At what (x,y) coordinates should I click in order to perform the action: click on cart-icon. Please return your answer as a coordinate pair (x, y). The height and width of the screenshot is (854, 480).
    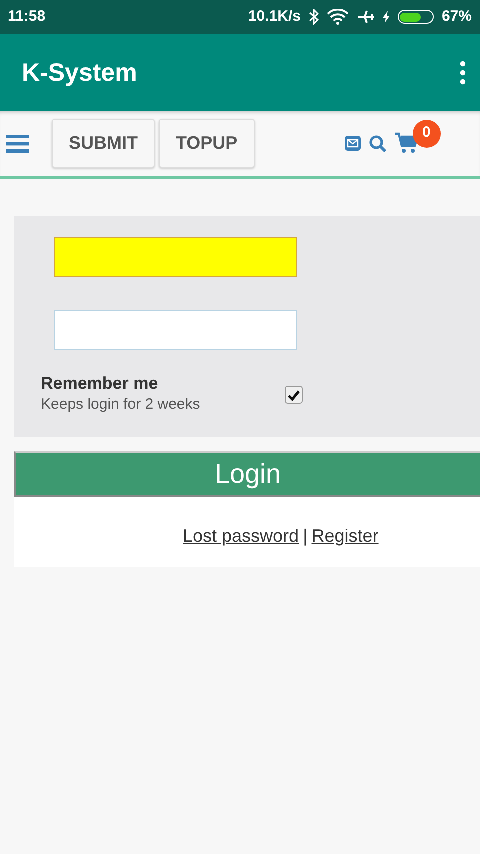
    Looking at the image, I should click on (406, 143).